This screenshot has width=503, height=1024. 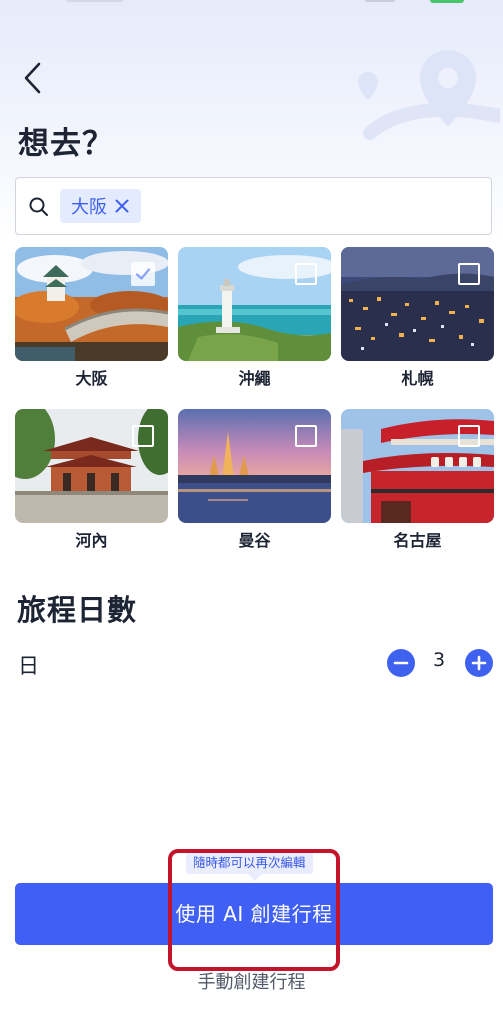 What do you see at coordinates (479, 663) in the screenshot?
I see `plus-circle-icon` at bounding box center [479, 663].